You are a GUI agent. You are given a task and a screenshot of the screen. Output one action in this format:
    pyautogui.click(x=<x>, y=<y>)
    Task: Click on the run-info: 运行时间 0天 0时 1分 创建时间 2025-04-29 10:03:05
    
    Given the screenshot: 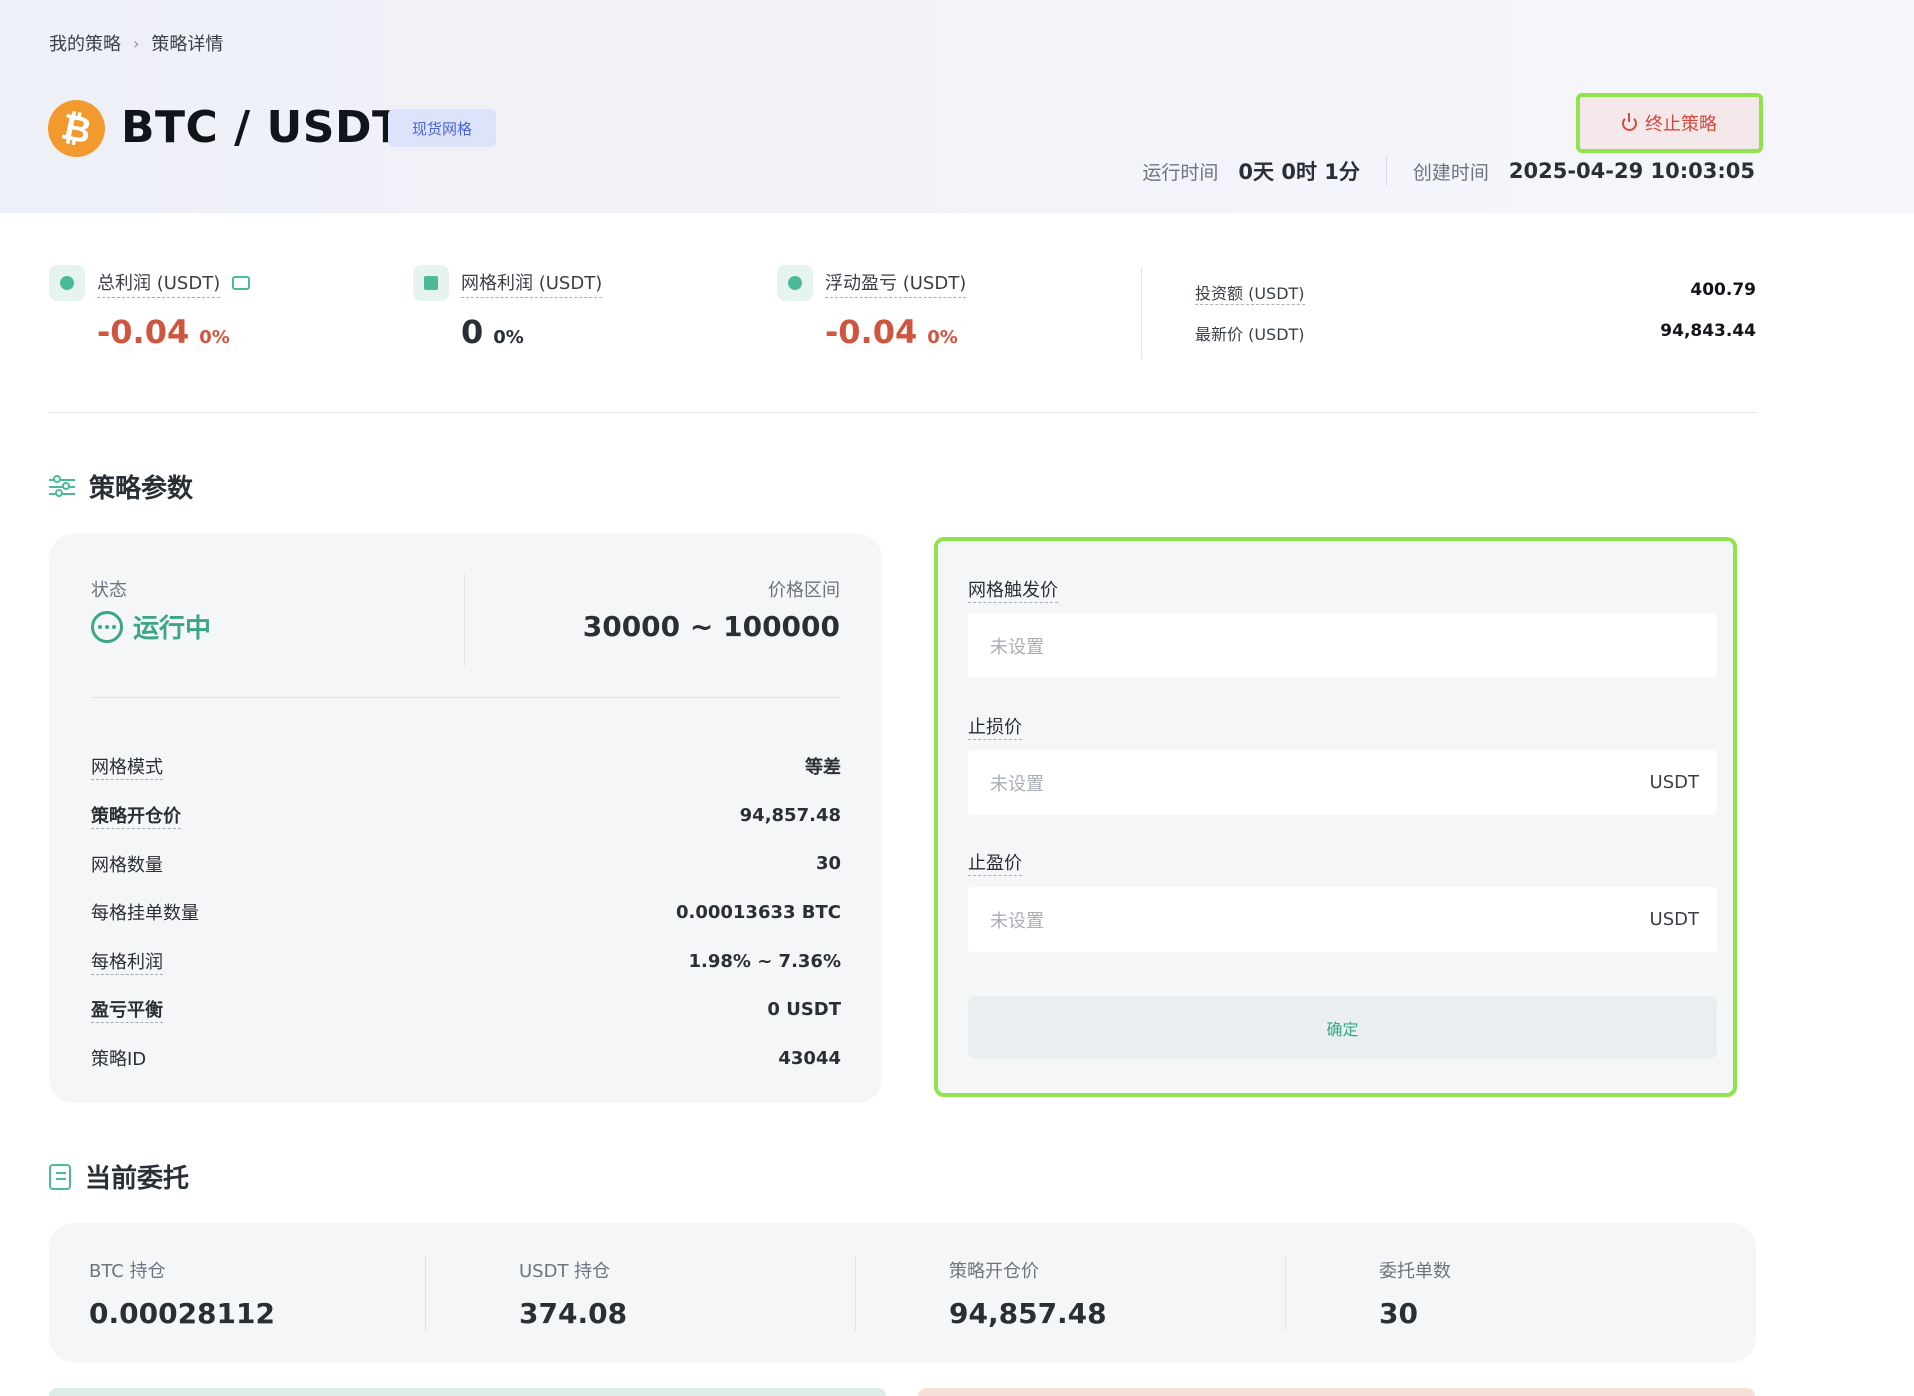 What is the action you would take?
    pyautogui.click(x=1448, y=171)
    